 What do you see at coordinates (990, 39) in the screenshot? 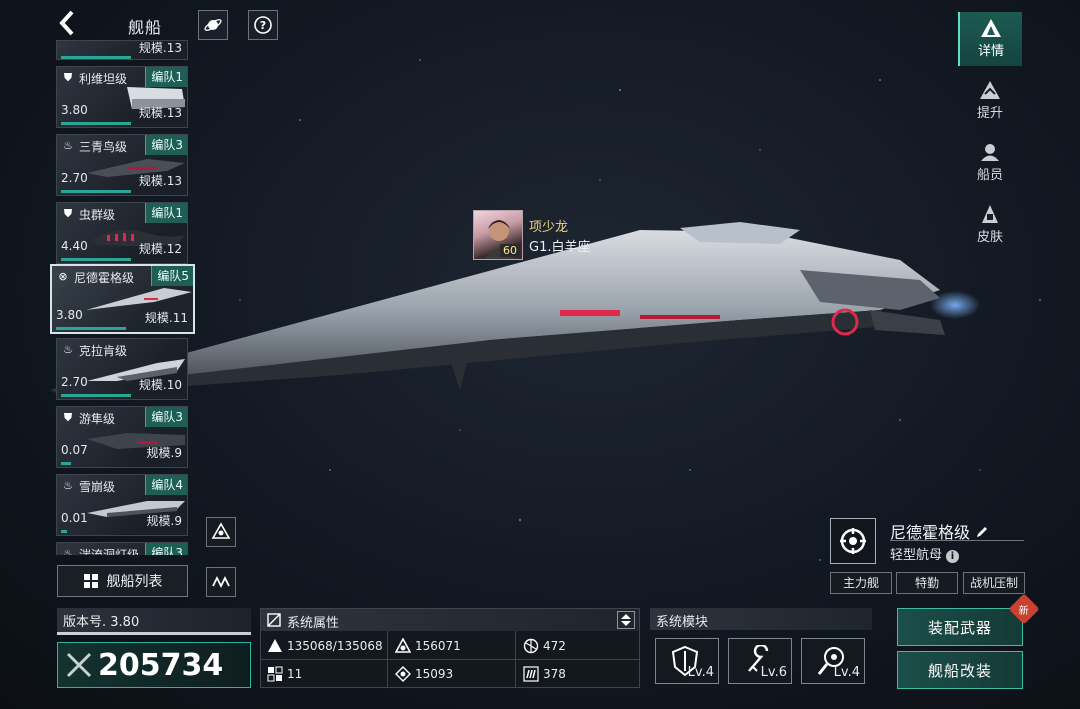
I see `tab-details: 详情` at bounding box center [990, 39].